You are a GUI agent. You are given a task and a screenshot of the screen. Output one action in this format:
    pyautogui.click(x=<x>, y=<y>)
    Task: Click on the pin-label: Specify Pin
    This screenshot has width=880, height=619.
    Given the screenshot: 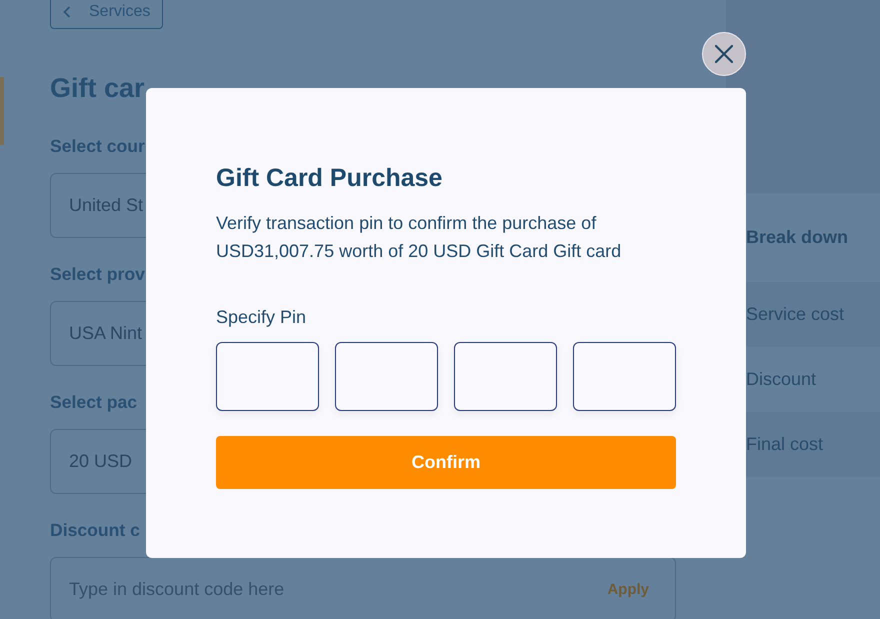 What is the action you would take?
    pyautogui.click(x=262, y=317)
    